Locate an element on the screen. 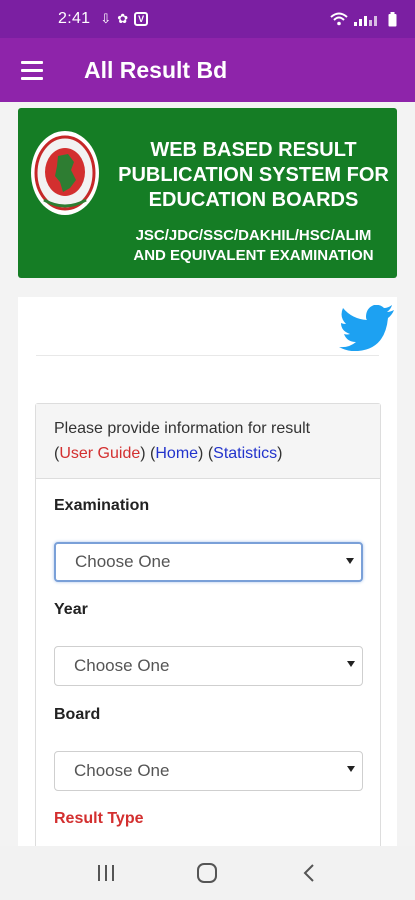 This screenshot has width=415, height=900. statistics-link: Statistics is located at coordinates (245, 453).